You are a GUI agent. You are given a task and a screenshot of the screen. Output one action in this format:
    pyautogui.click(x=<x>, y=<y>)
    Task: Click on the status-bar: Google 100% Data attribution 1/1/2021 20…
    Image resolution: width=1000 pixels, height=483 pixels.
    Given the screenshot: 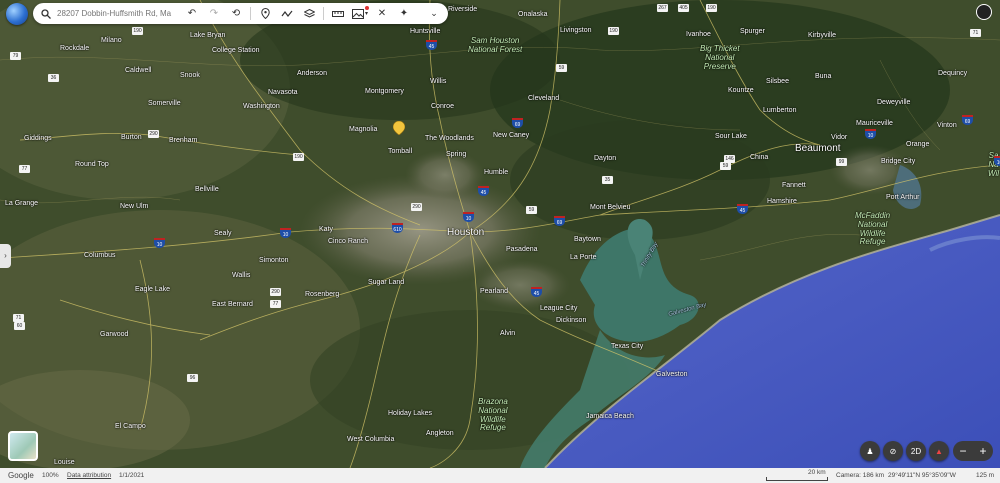 What is the action you would take?
    pyautogui.click(x=500, y=475)
    